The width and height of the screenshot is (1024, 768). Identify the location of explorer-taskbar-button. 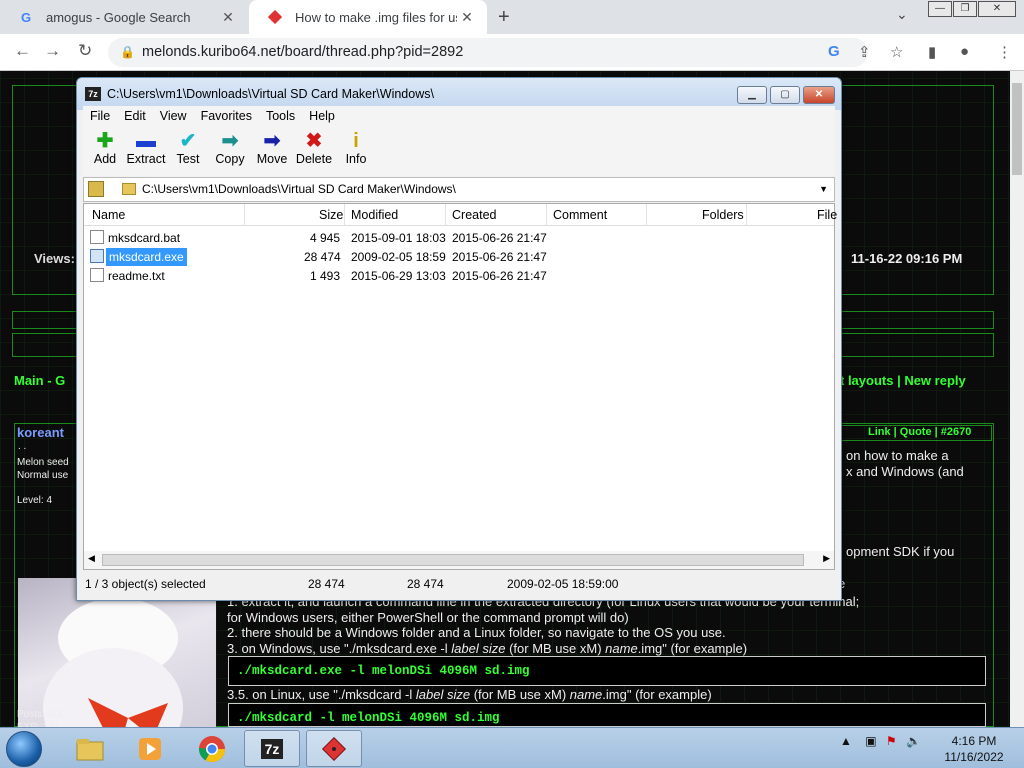
(90, 748).